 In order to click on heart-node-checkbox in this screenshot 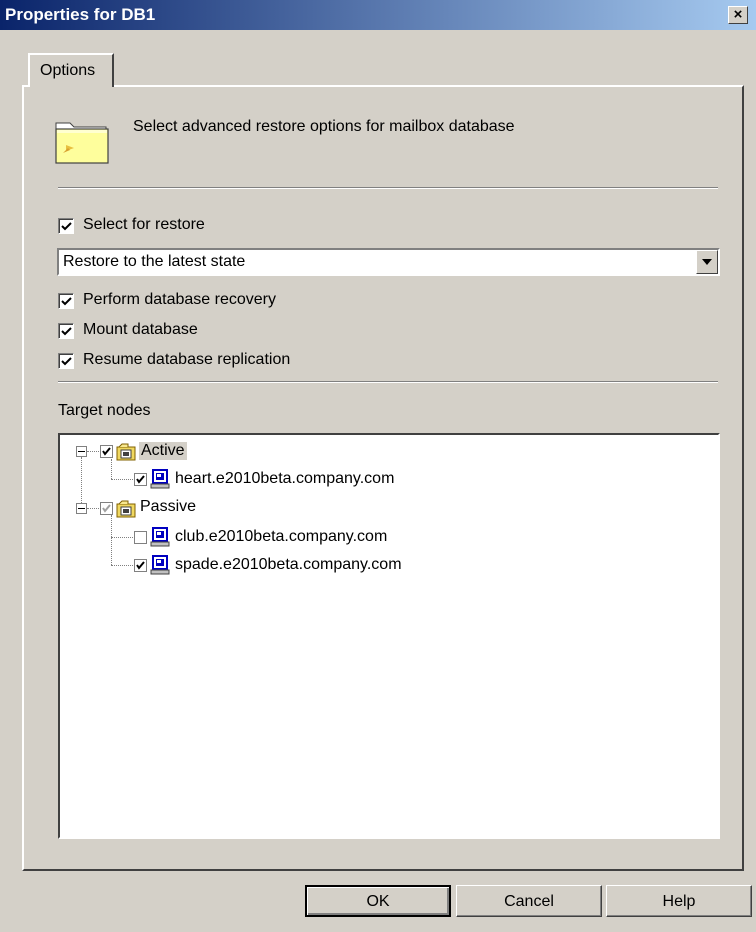, I will do `click(140, 479)`.